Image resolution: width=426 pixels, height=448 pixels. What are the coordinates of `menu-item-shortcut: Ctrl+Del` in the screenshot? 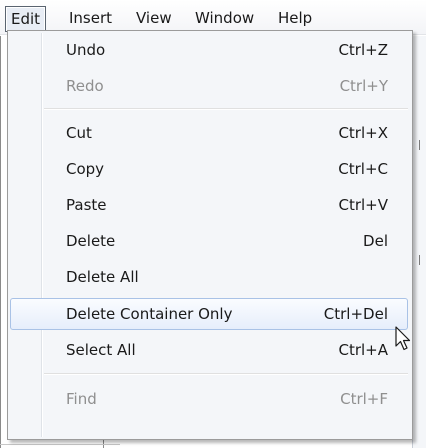 It's located at (355, 314).